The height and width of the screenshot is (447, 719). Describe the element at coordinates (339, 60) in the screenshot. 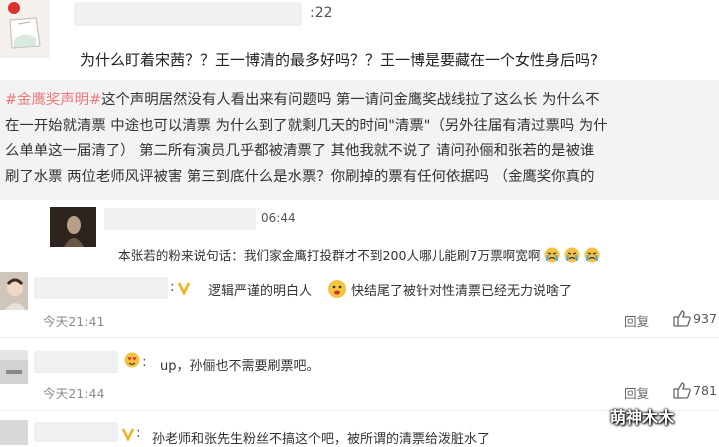

I see `post-text: 为什么盯着宋茜？？王一博清的最多好吗？？王一博是要藏在一个女性身后吗?` at that location.